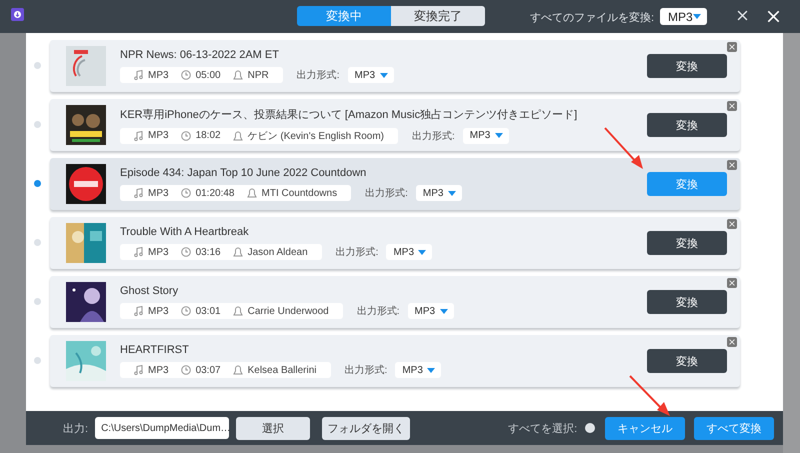 The width and height of the screenshot is (800, 453). Describe the element at coordinates (592, 17) in the screenshot. I see `convert-all-label: すべてのファイルを変換:` at that location.